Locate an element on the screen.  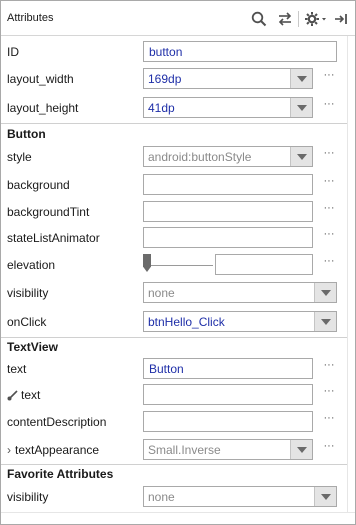
search-icon is located at coordinates (259, 19).